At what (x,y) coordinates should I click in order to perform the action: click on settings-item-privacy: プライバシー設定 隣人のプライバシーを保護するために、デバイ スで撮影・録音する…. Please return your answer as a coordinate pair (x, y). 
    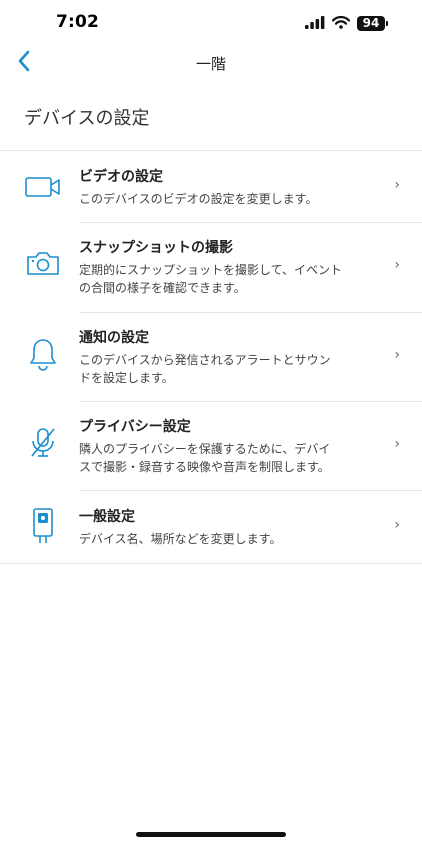
    Looking at the image, I should click on (211, 446).